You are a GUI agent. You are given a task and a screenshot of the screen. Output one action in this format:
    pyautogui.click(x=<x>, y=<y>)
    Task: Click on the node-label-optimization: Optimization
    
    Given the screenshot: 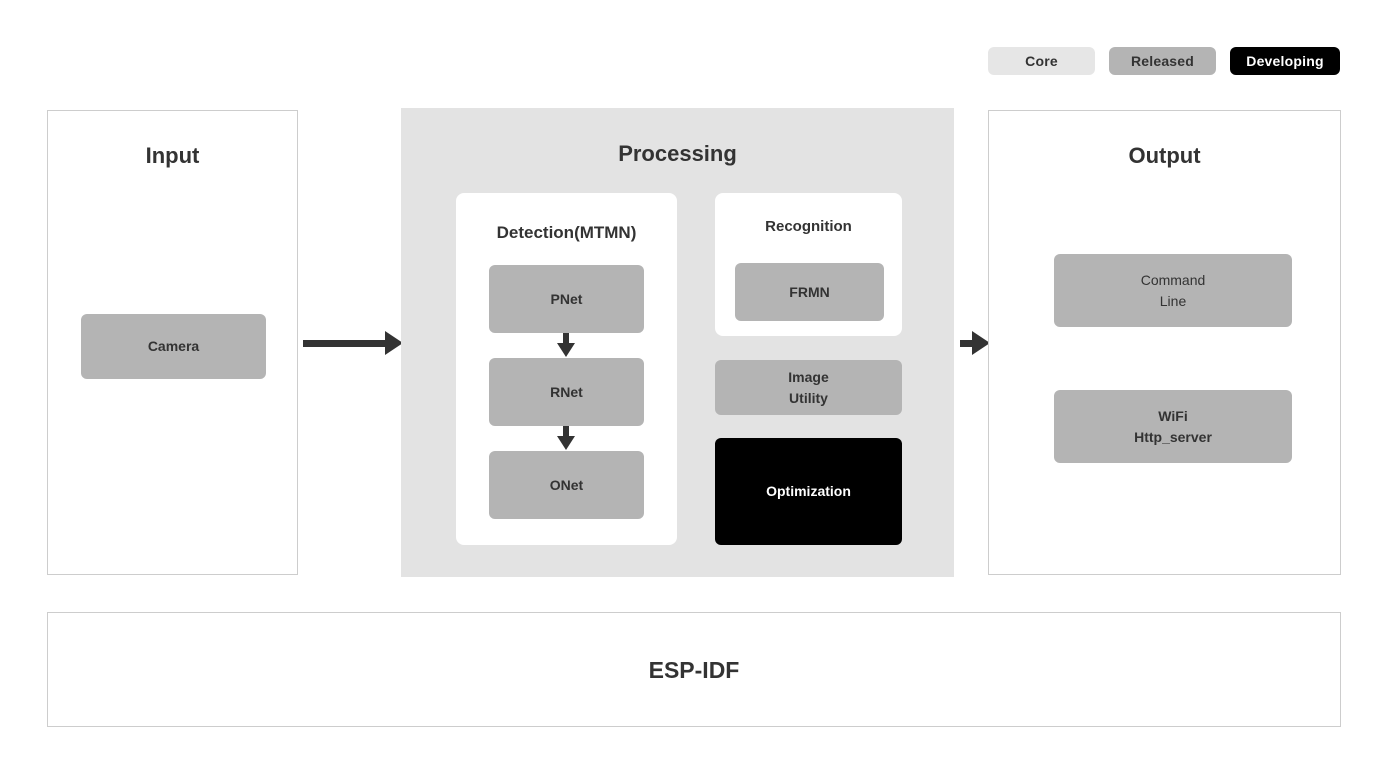 What is the action you would take?
    pyautogui.click(x=808, y=491)
    